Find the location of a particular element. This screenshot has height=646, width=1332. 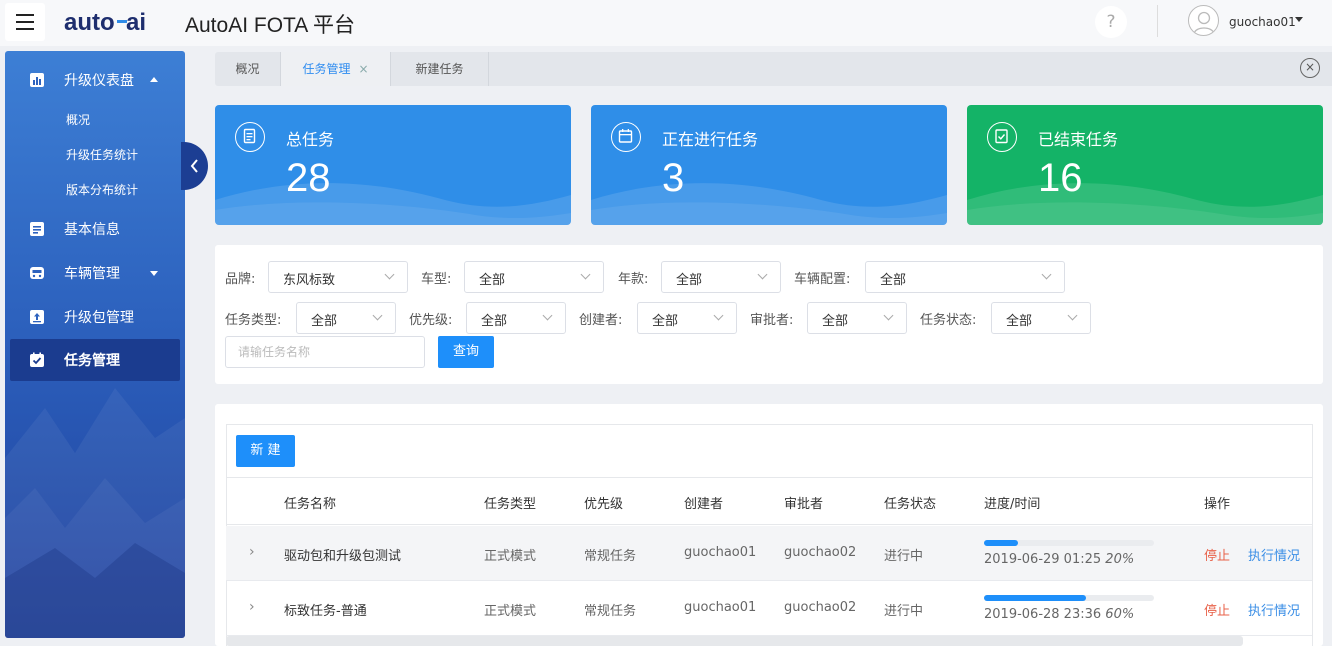

divider is located at coordinates (1157, 21).